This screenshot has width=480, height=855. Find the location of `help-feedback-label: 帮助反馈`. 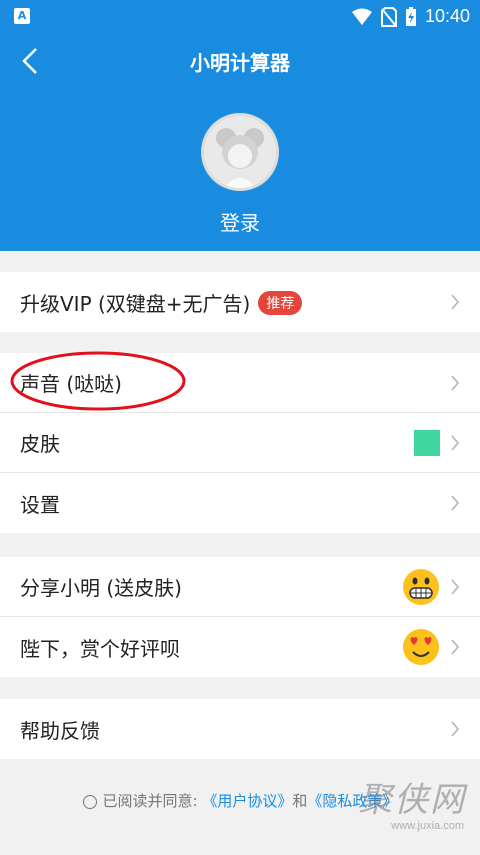

help-feedback-label: 帮助反馈 is located at coordinates (60, 730).